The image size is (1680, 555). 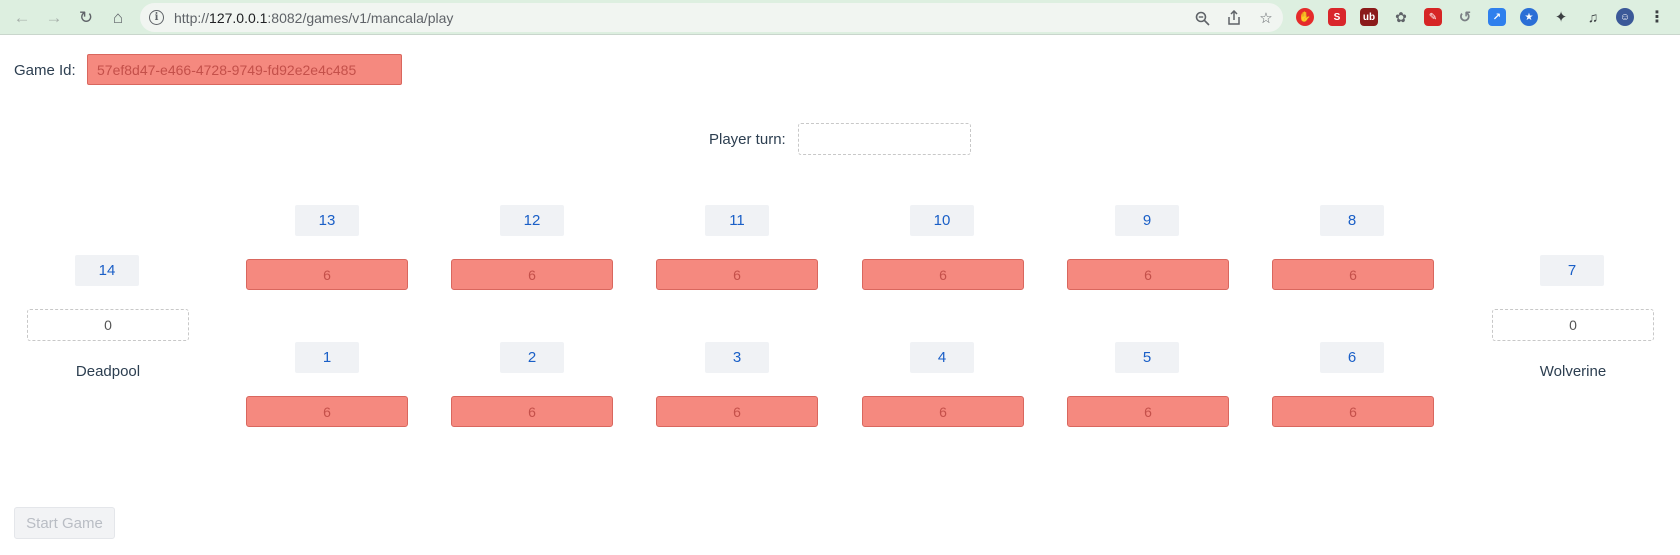 I want to click on profile-avatar: ☺, so click(x=1625, y=17).